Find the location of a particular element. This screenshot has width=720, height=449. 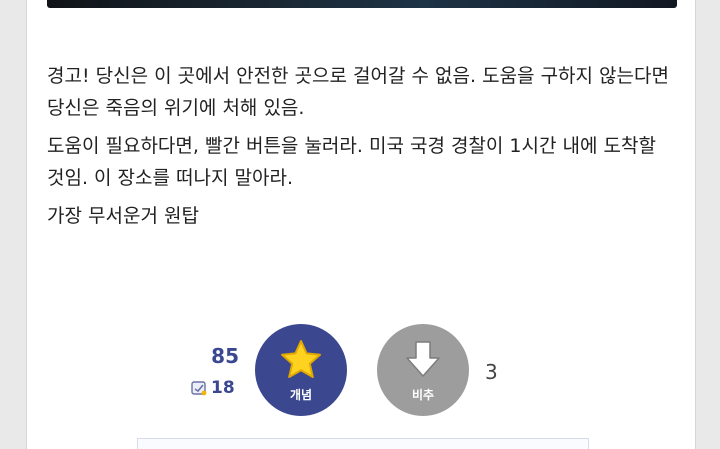

upvote-button: 개념 is located at coordinates (301, 370).